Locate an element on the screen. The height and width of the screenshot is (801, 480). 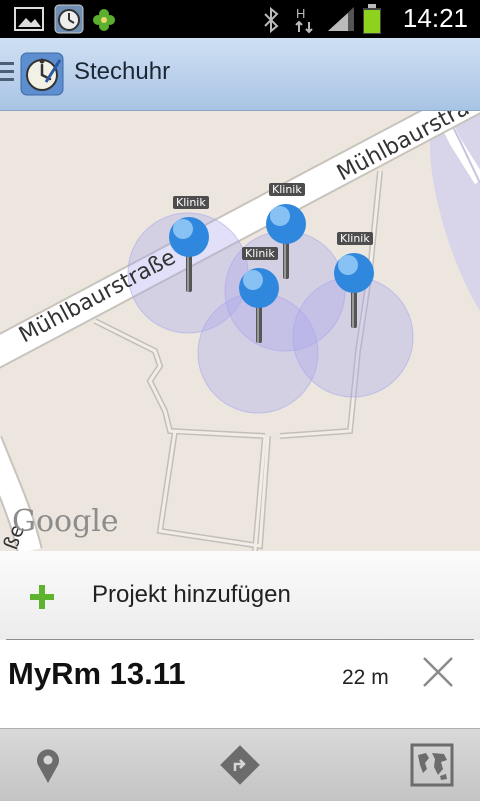
add-project-button: Projekt hinzufügen is located at coordinates (240, 595).